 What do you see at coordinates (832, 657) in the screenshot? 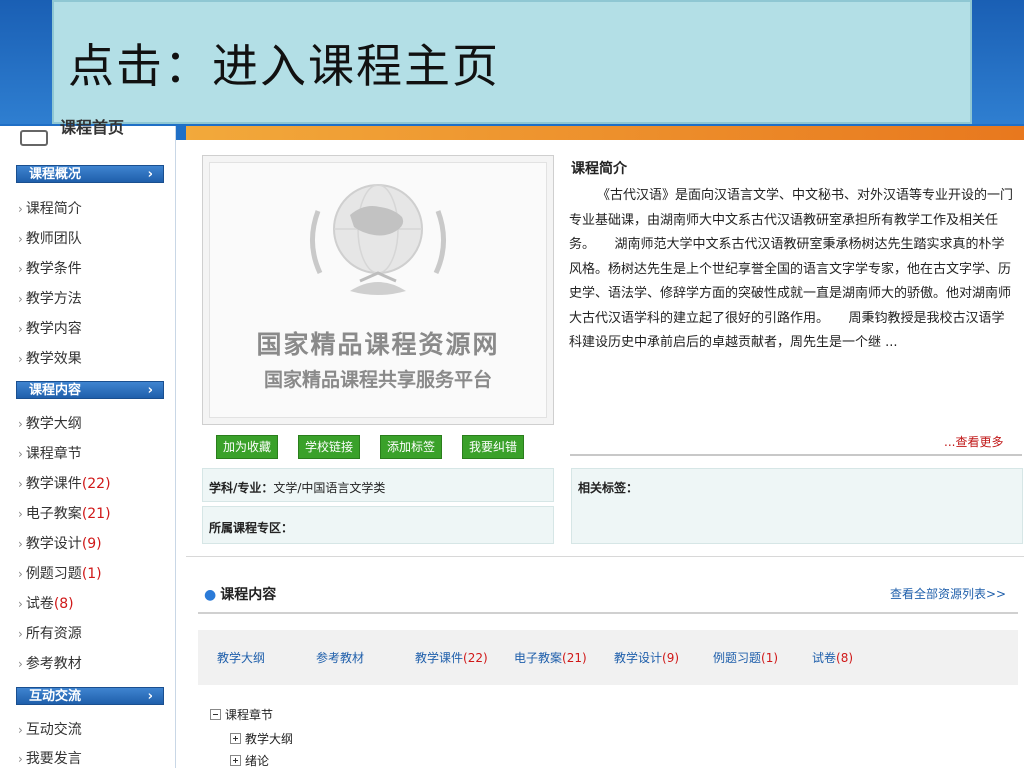
I see `tab-exams: 试卷(8)` at bounding box center [832, 657].